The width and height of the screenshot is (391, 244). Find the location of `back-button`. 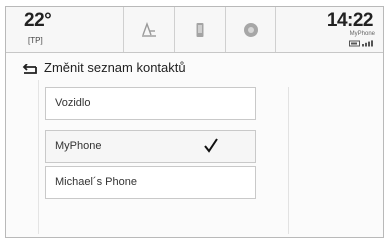

back-button is located at coordinates (29, 70).